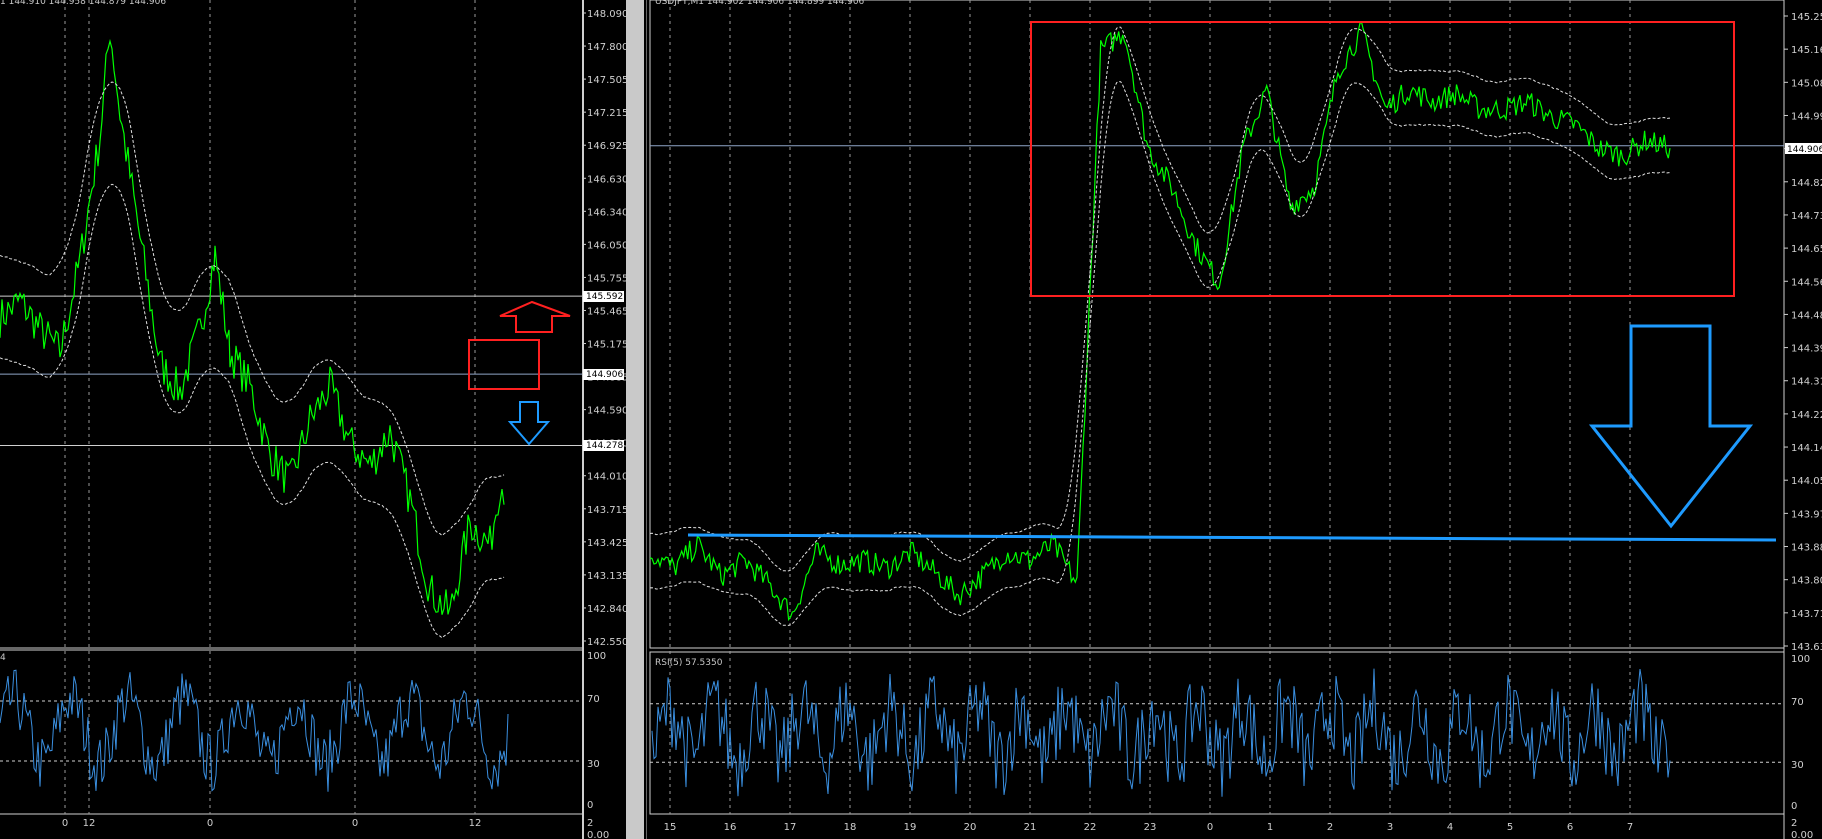 This screenshot has height=839, width=1822. What do you see at coordinates (590, 823) in the screenshot?
I see `left-bottom-scale-top: 2` at bounding box center [590, 823].